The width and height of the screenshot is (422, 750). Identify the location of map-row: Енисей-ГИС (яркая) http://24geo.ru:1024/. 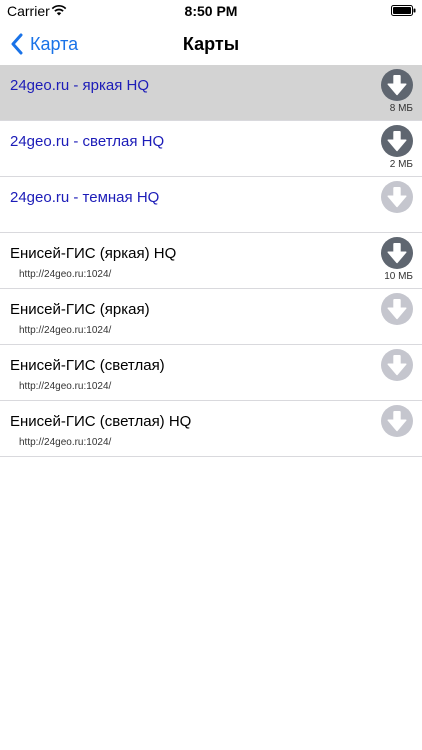
(211, 317).